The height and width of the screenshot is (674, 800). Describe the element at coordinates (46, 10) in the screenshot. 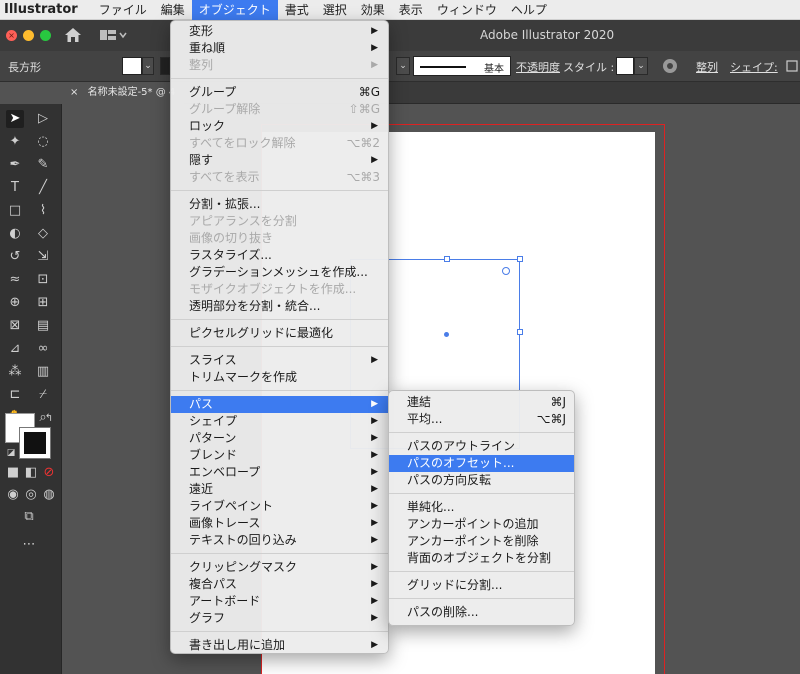

I see `app-menu-illustrator: Illustrator` at that location.